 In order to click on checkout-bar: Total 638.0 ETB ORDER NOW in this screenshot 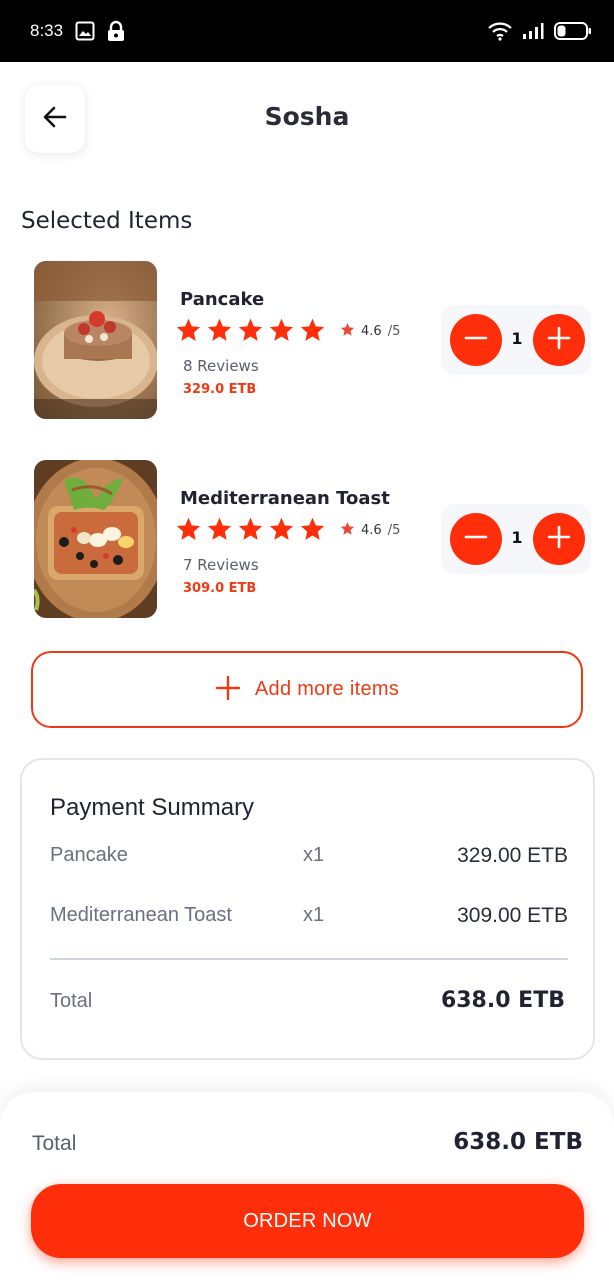, I will do `click(307, 1186)`.